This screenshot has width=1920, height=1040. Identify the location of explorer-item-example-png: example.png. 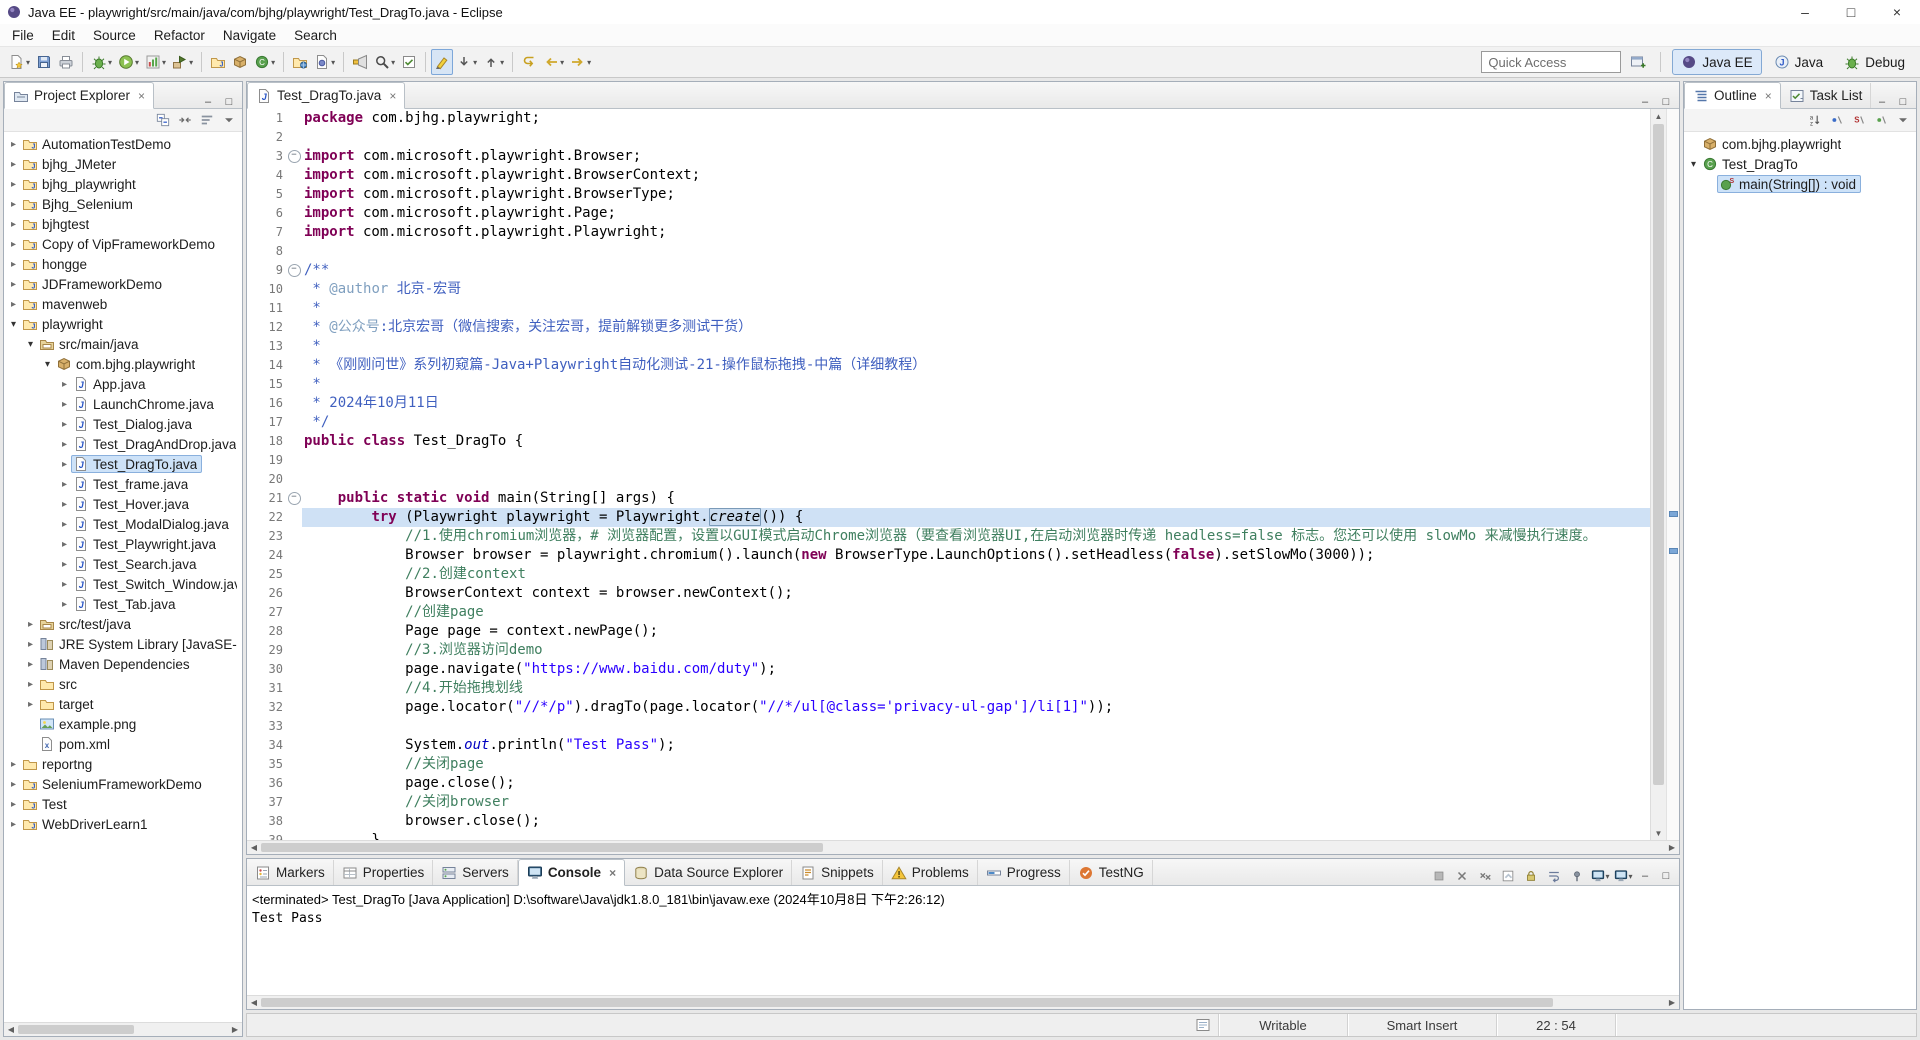
(123, 724).